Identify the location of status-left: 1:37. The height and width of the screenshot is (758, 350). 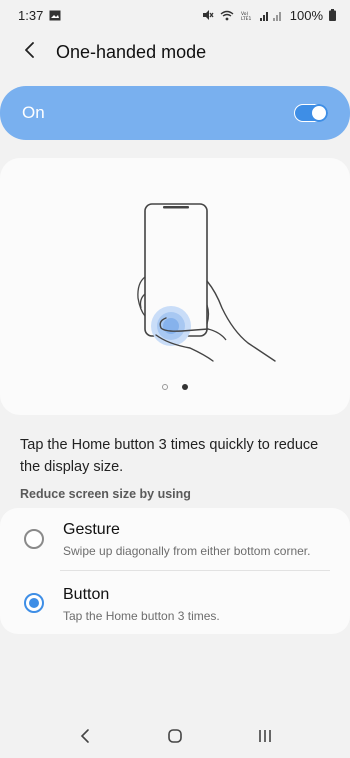
(39, 15).